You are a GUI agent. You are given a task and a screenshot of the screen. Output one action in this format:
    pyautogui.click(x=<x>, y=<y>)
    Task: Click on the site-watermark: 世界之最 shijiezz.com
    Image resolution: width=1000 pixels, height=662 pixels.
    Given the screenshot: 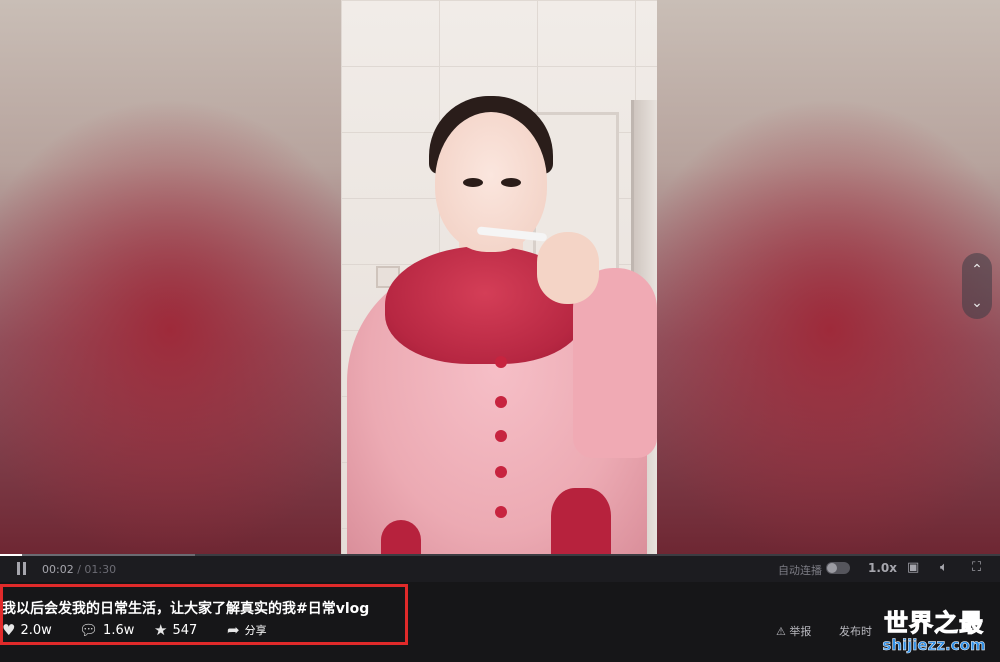 What is the action you would take?
    pyautogui.click(x=934, y=632)
    